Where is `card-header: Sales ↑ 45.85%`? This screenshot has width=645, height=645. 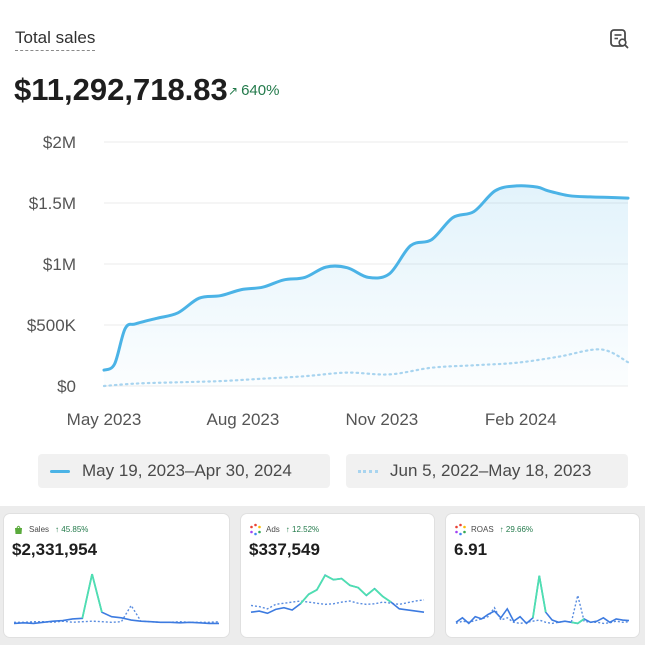
card-header: Sales ↑ 45.85% is located at coordinates (50, 529).